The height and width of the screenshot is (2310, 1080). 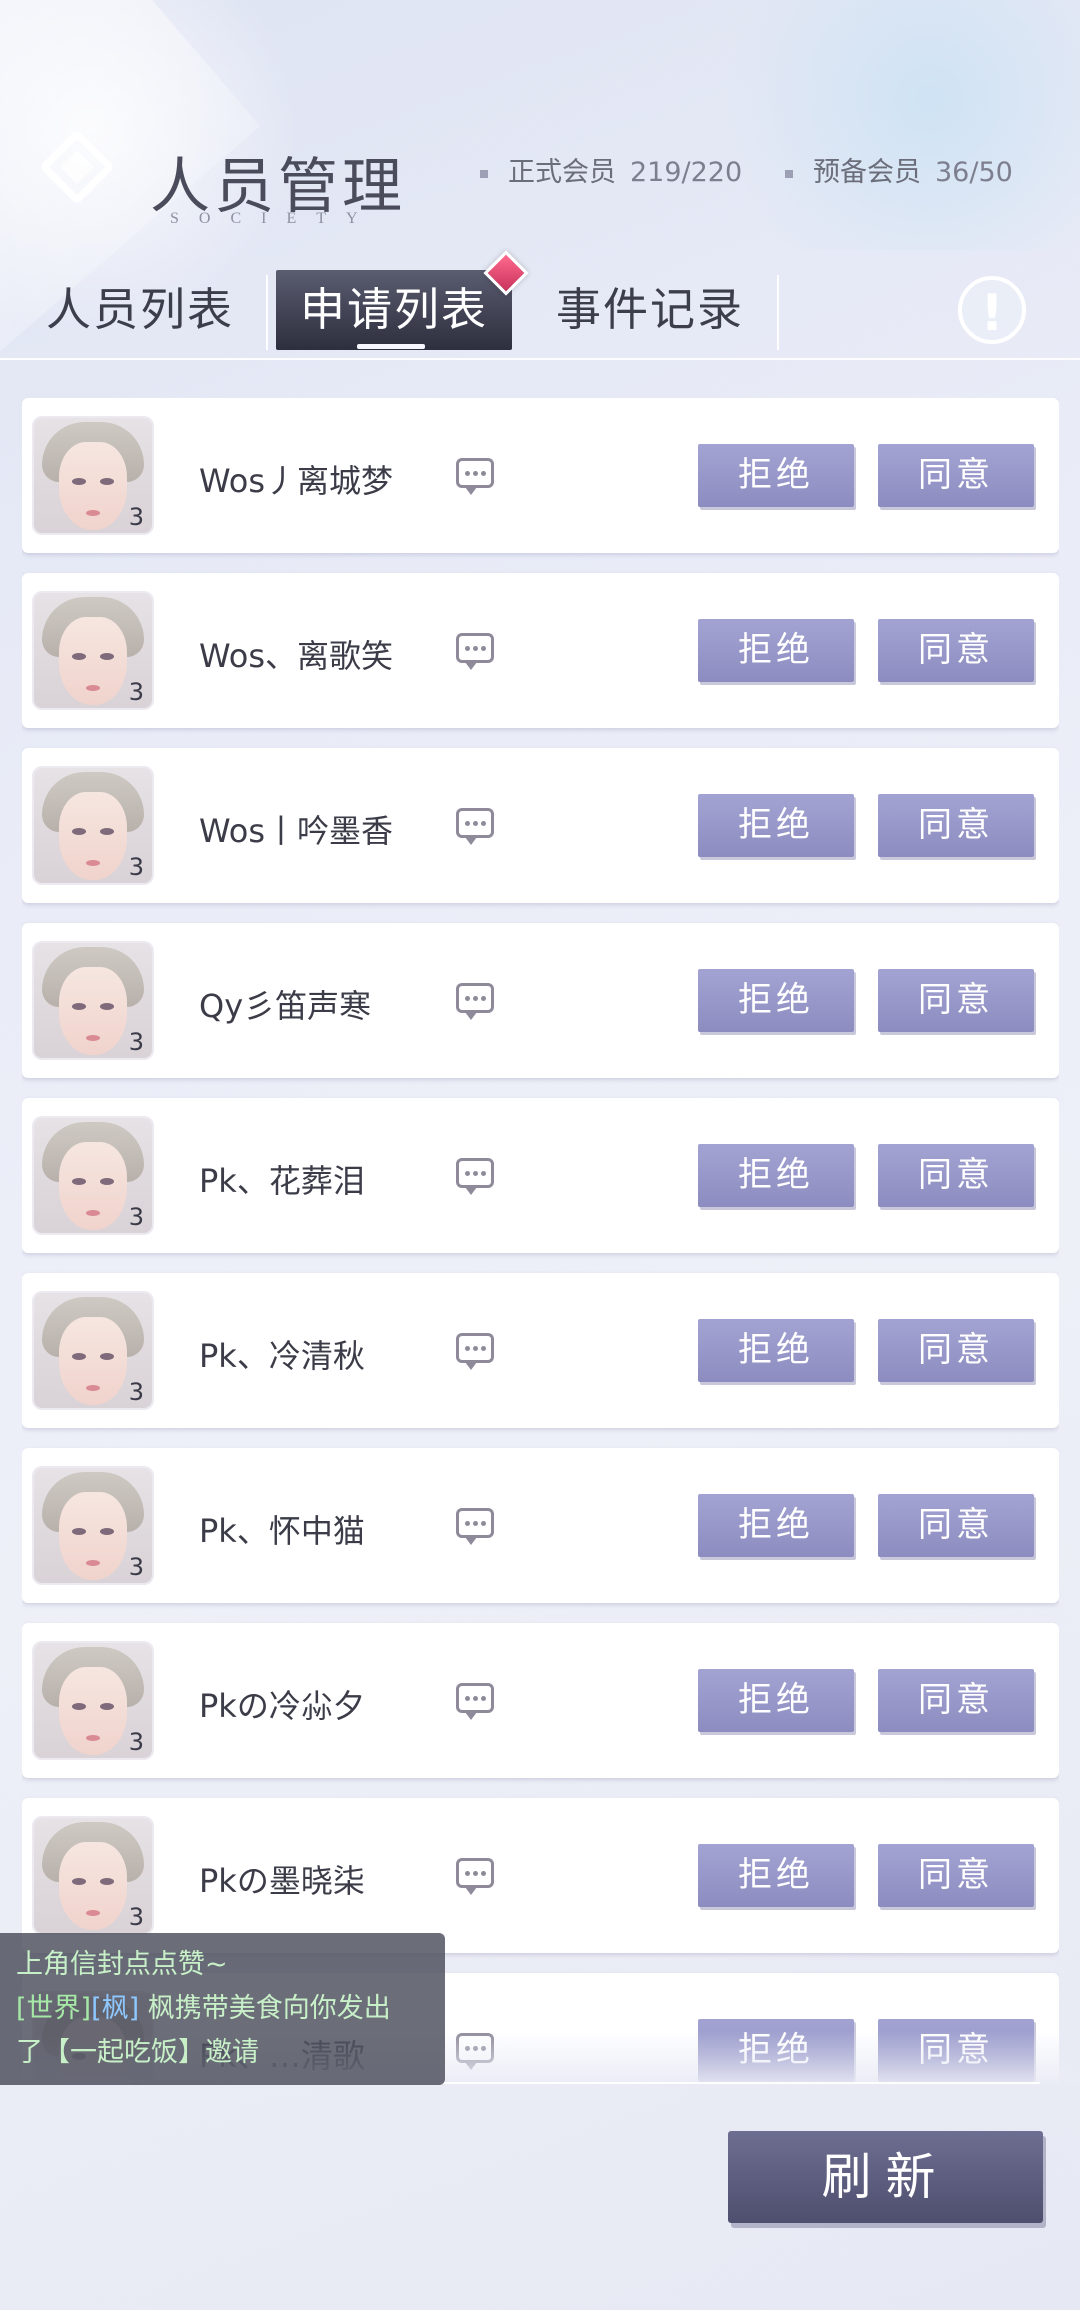 I want to click on tab-application-list: 申请列表, so click(x=394, y=310).